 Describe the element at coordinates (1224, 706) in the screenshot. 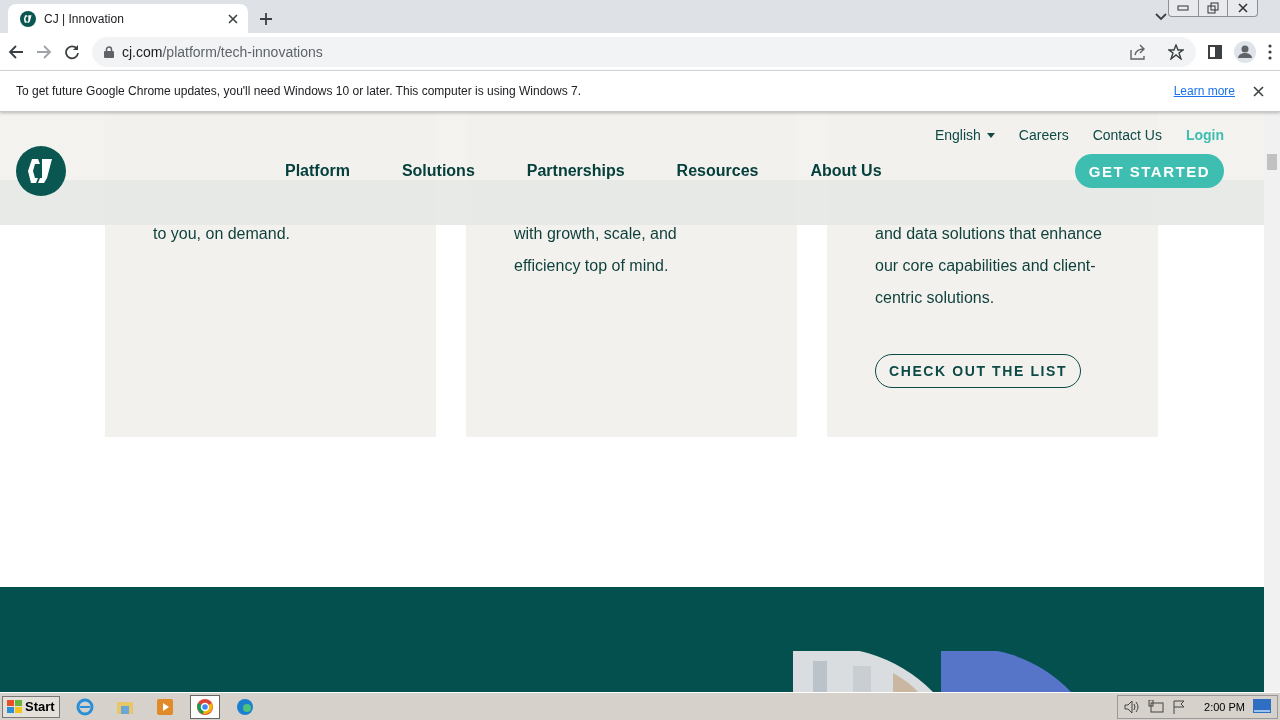

I see `clock-time: 2:00 PM` at that location.